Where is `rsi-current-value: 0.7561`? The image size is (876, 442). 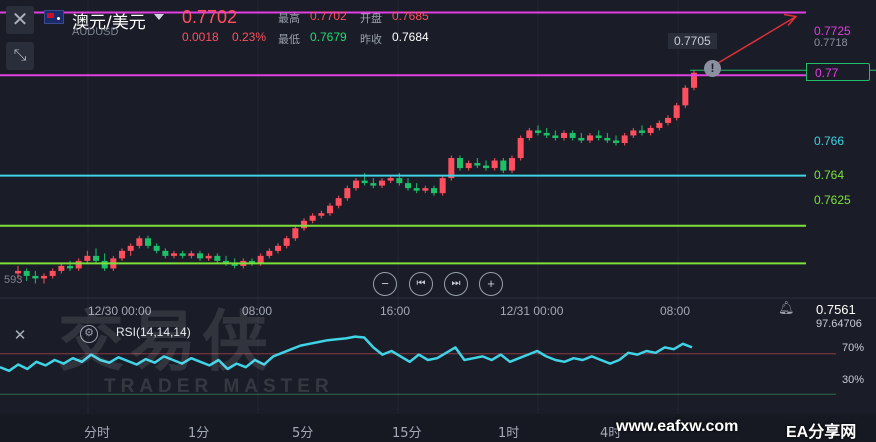 rsi-current-value: 0.7561 is located at coordinates (836, 309).